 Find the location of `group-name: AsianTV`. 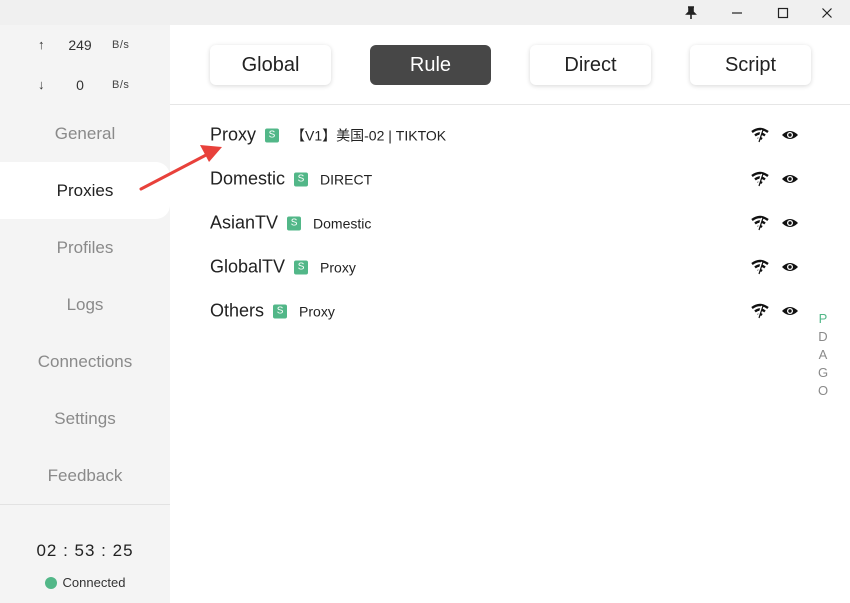

group-name: AsianTV is located at coordinates (244, 222).